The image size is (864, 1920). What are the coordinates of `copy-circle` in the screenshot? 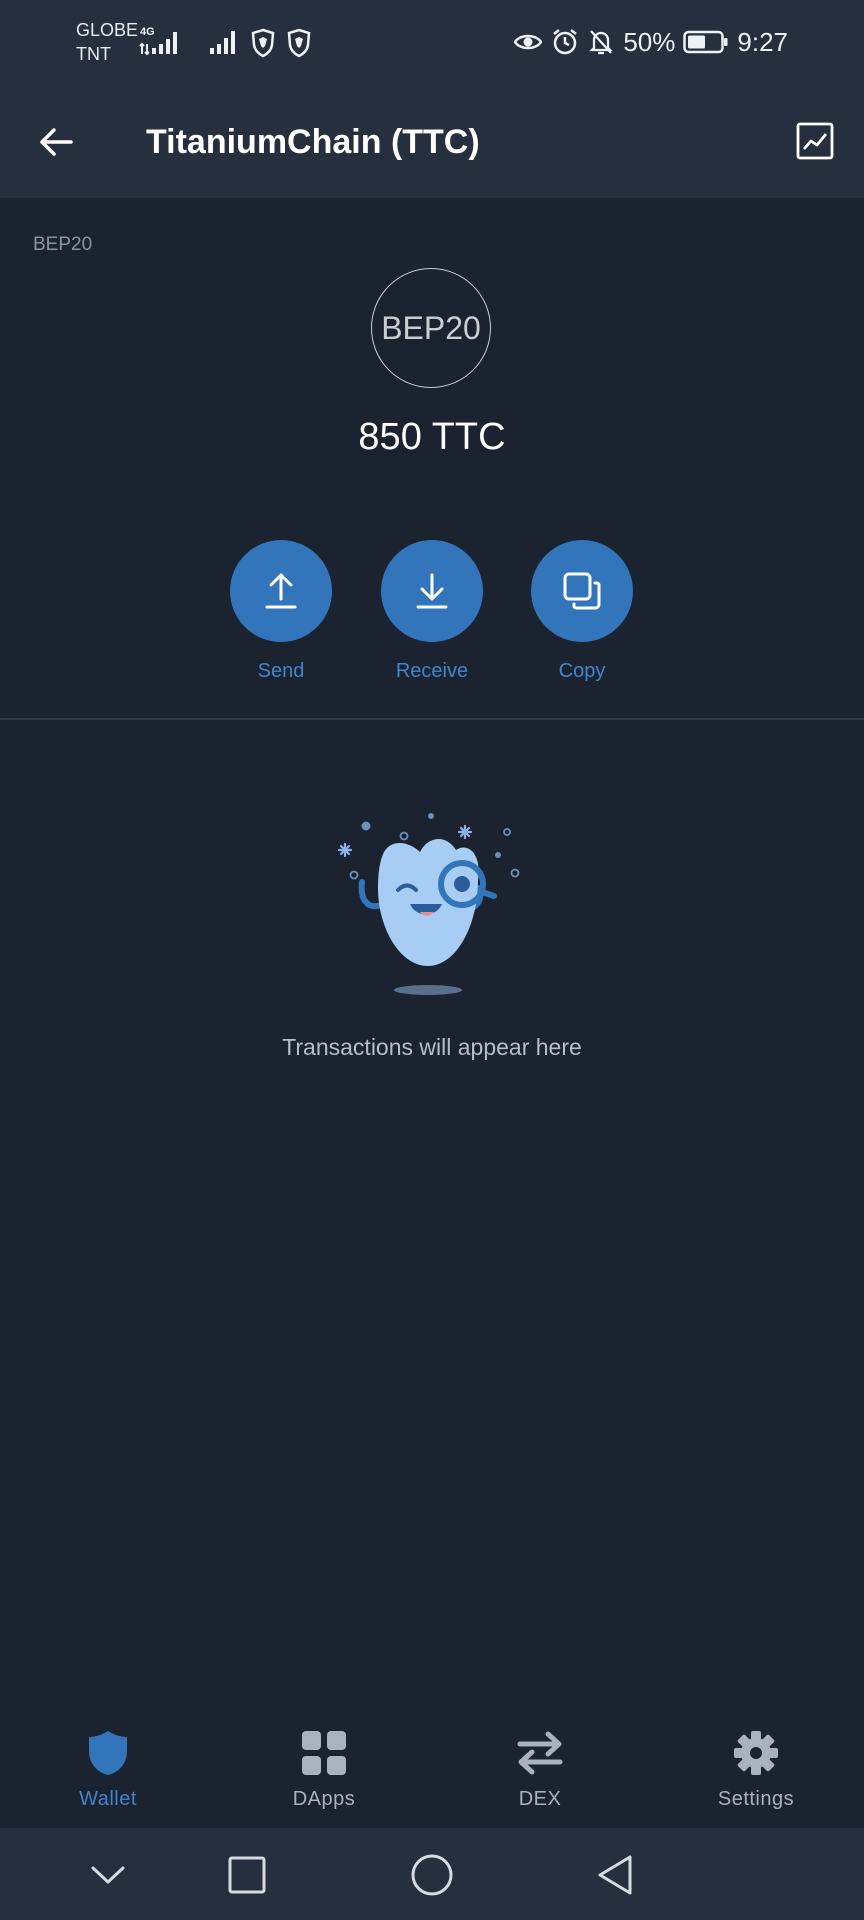 It's located at (582, 591).